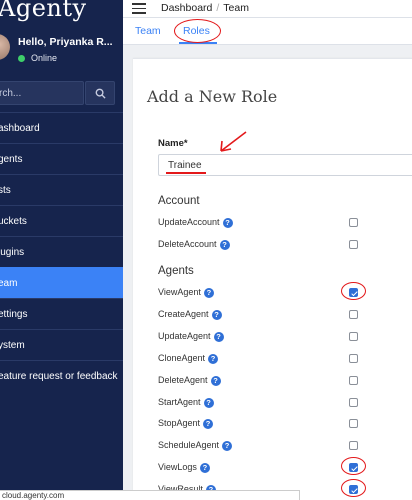 The height and width of the screenshot is (500, 412). I want to click on permission-label: UpdateAgent, so click(184, 335).